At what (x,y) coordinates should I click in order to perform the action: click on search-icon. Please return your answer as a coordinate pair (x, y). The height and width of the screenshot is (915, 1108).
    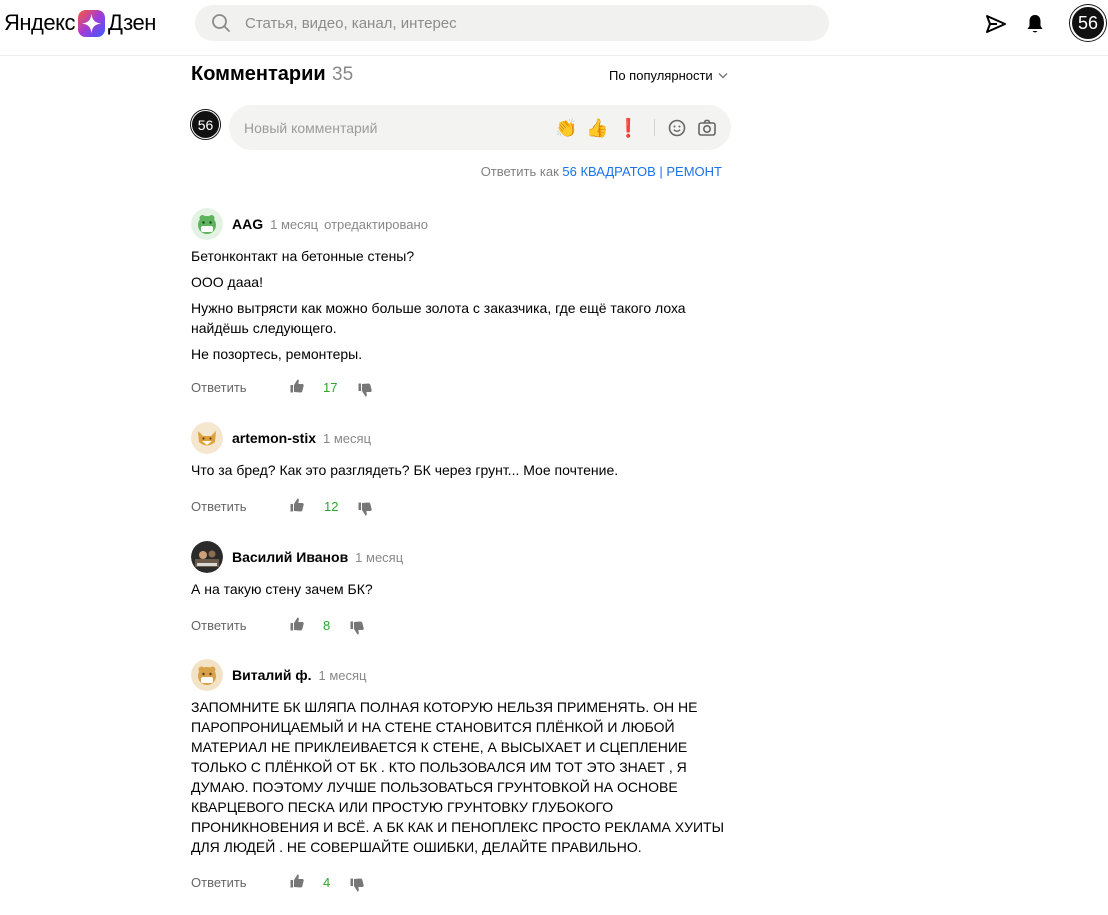
    Looking at the image, I should click on (221, 23).